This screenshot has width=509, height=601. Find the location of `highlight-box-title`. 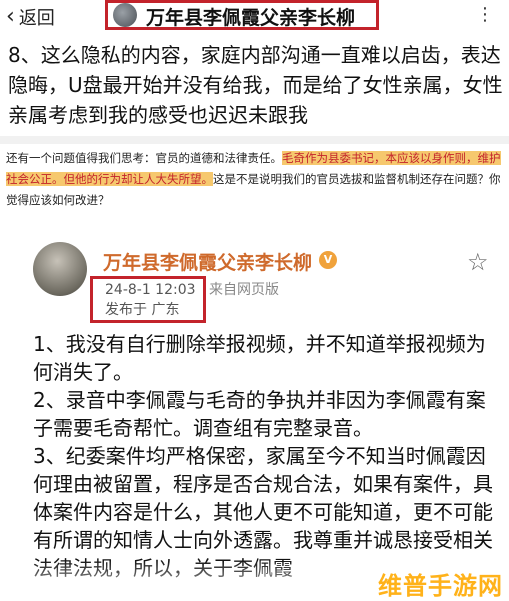

highlight-box-title is located at coordinates (242, 15).